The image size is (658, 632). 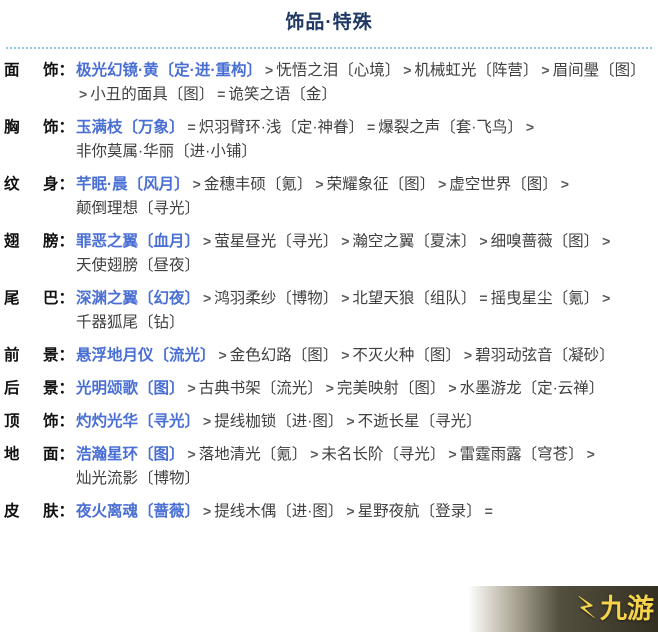 I want to click on row-label-left: 前, so click(x=12, y=355).